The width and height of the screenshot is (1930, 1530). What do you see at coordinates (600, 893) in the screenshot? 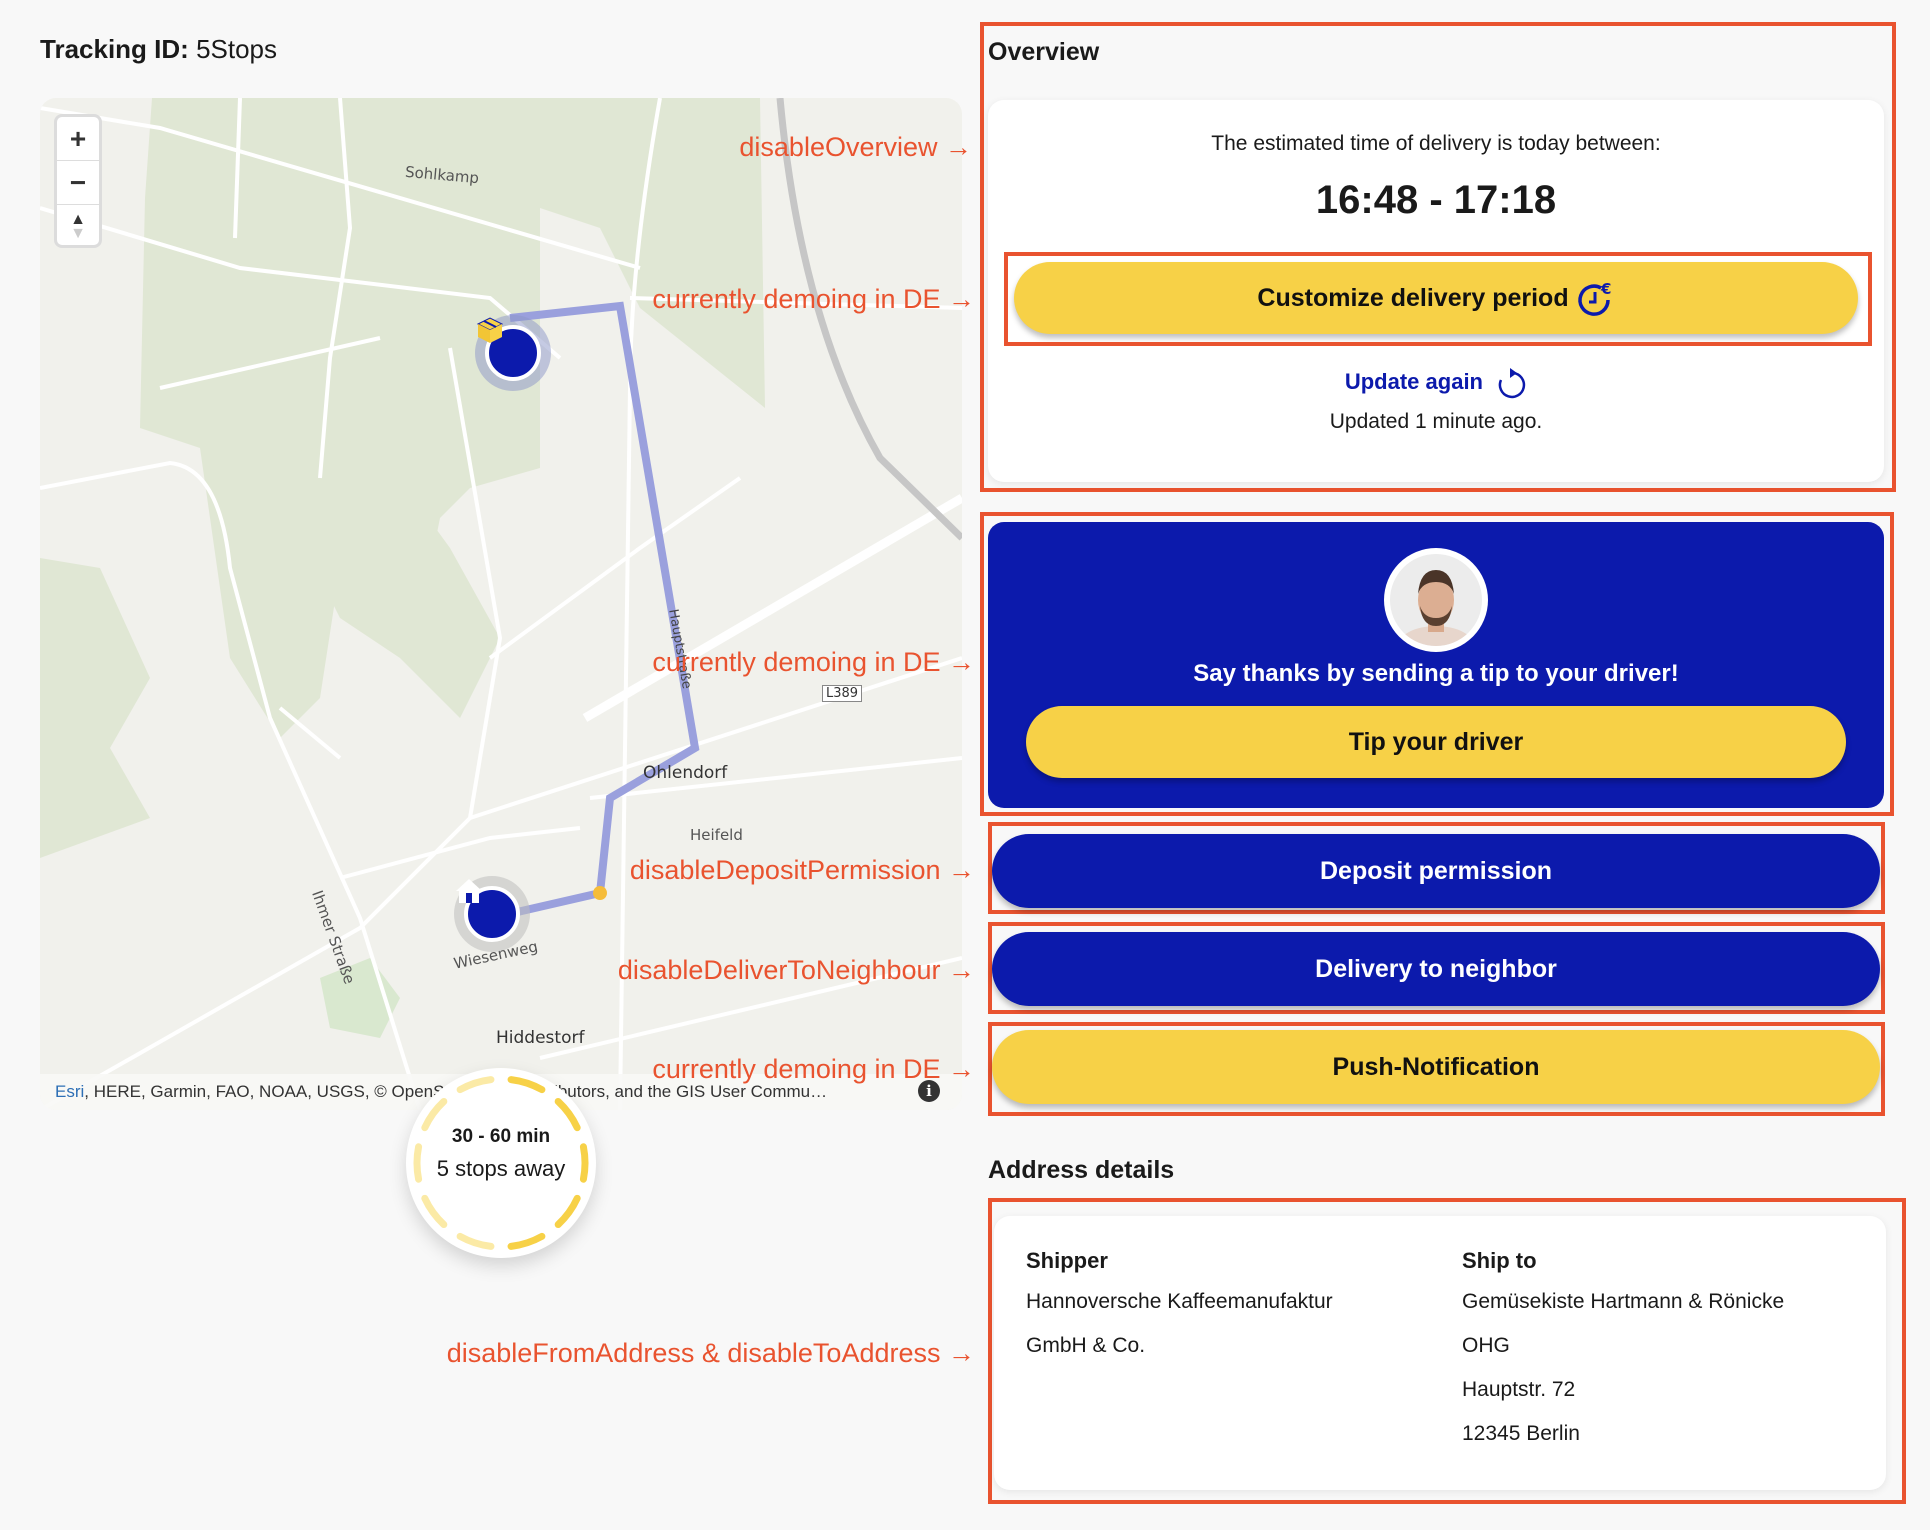
I see `route-waypoint` at bounding box center [600, 893].